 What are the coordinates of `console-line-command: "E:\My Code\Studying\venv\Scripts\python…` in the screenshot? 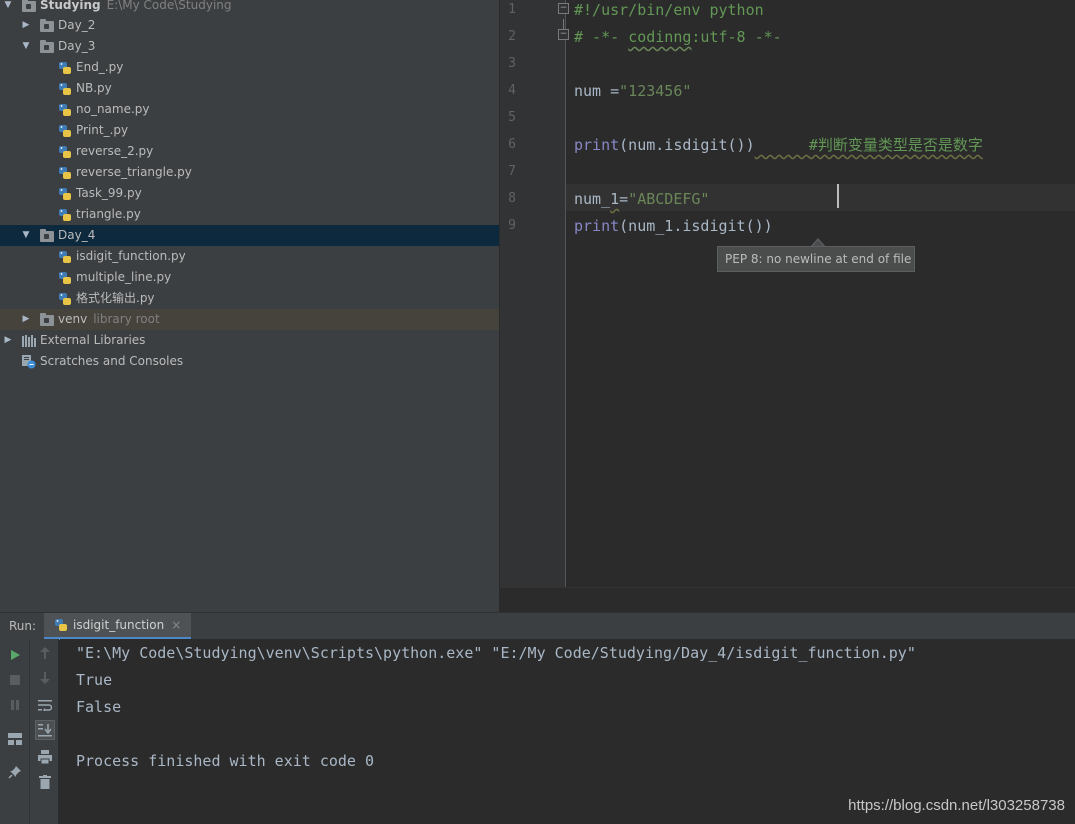 It's located at (496, 653).